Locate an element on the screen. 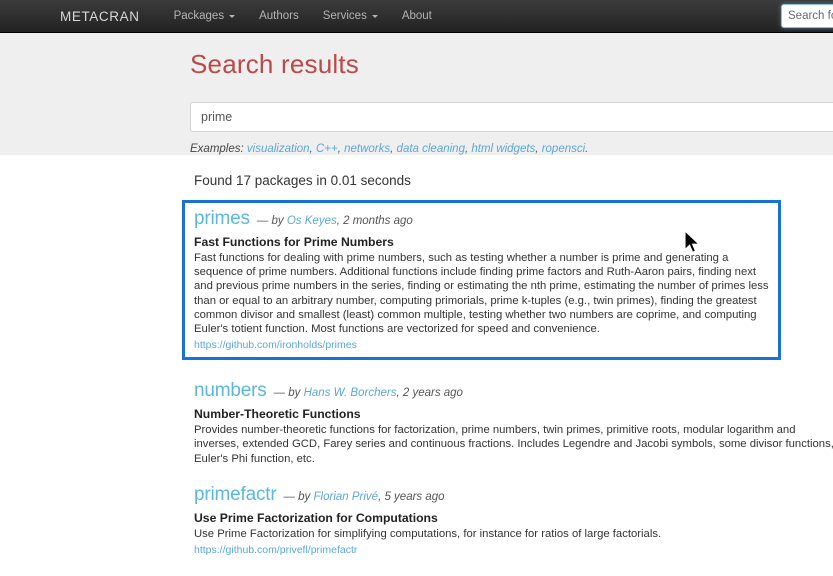 The image size is (833, 576). result-byline: — by Hans W. Borchers, 2 years ago is located at coordinates (368, 393).